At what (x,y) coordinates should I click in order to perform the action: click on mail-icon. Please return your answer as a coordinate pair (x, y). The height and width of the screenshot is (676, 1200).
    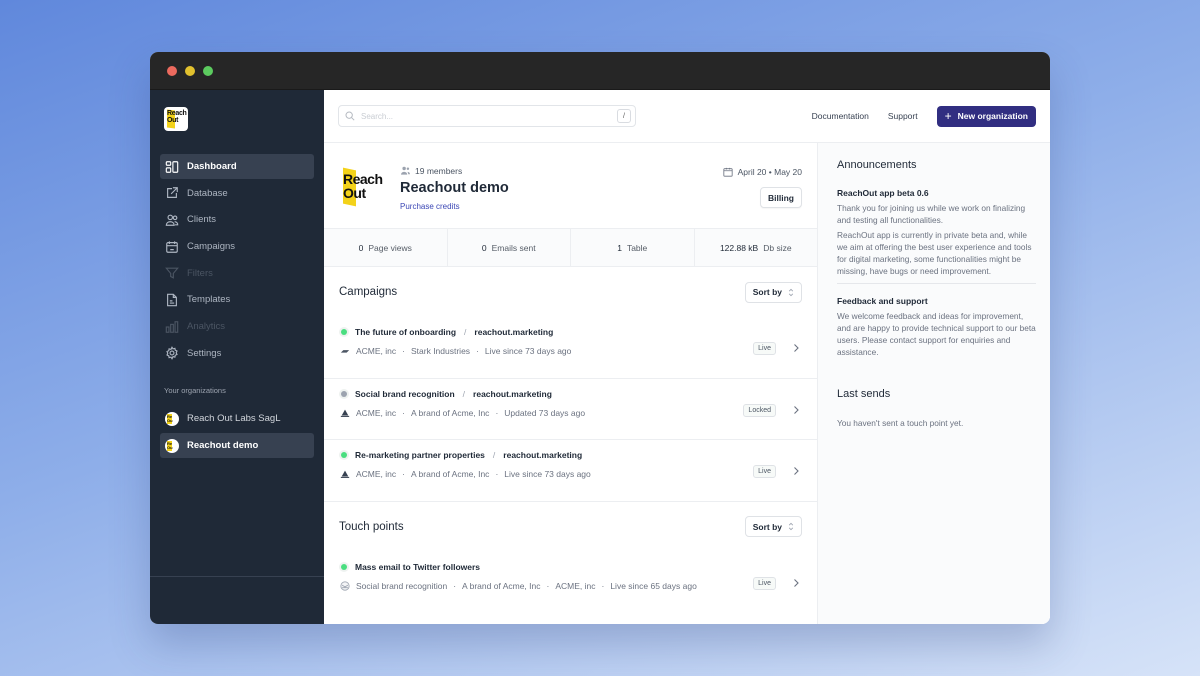
    Looking at the image, I should click on (345, 585).